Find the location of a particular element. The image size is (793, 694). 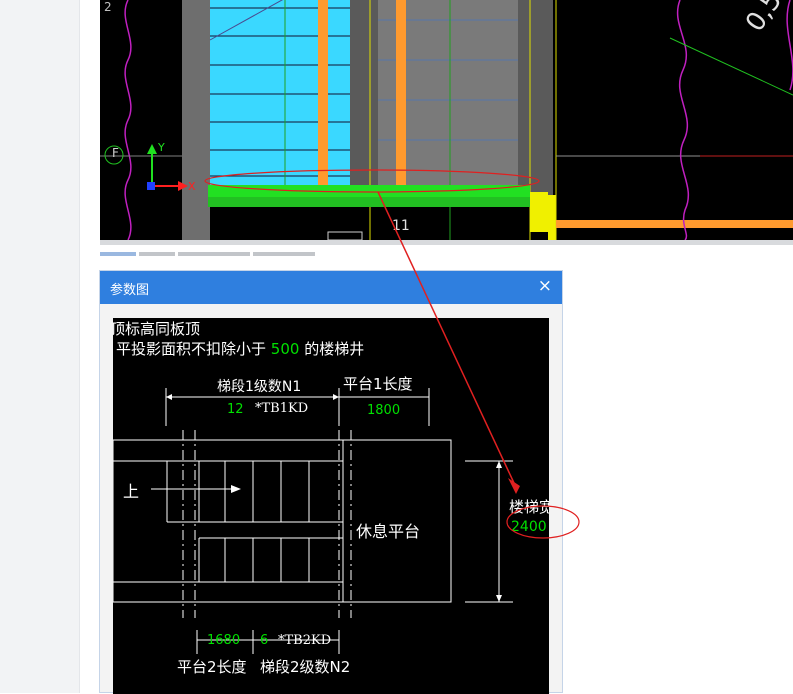

platform2-value: 1680 is located at coordinates (223, 640).